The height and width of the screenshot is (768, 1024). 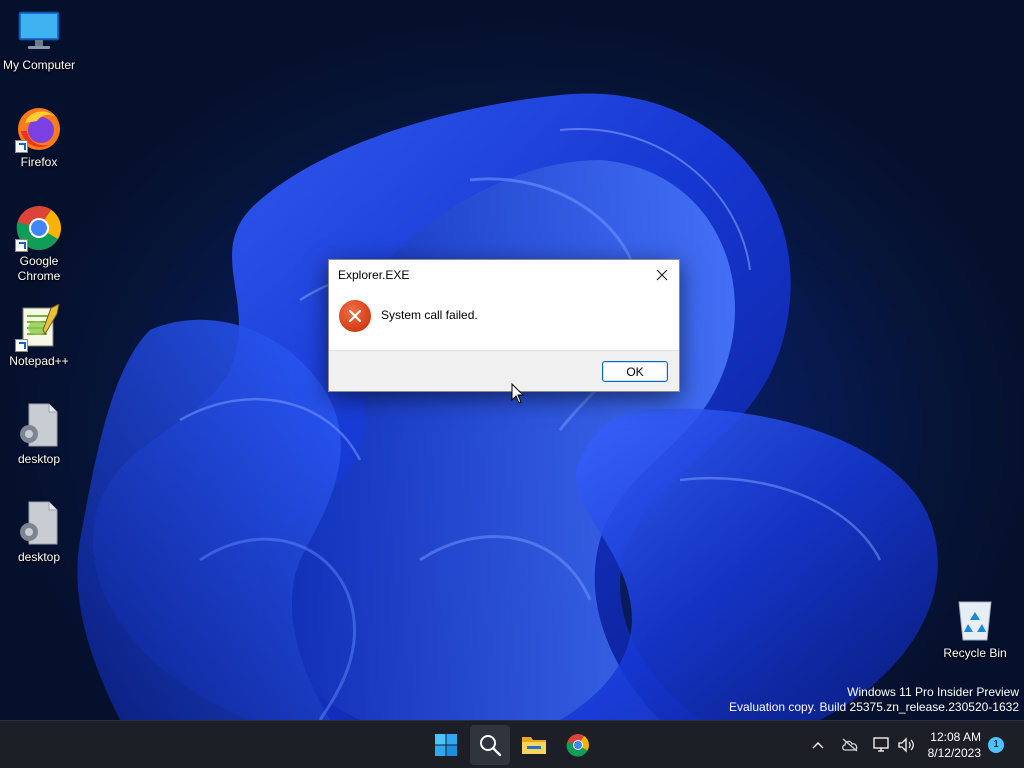 I want to click on desktop-icon-desktop-2: desktop, so click(x=39, y=532).